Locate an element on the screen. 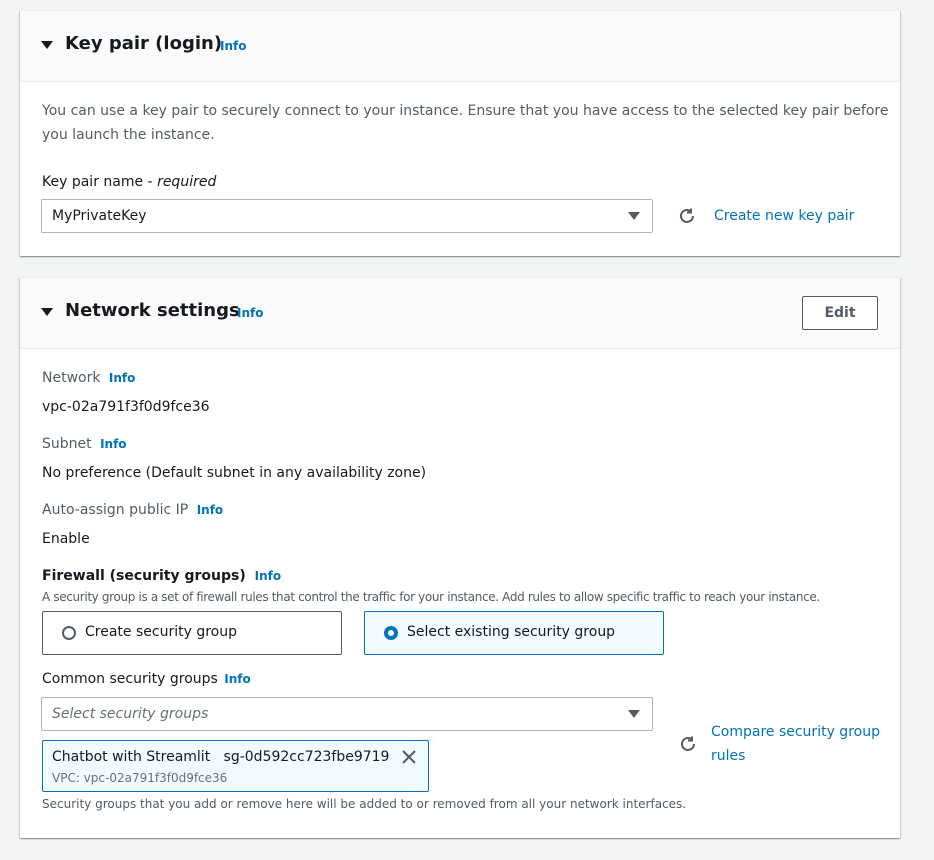 The image size is (934, 860). subnet-label: Subnet Info is located at coordinates (84, 444).